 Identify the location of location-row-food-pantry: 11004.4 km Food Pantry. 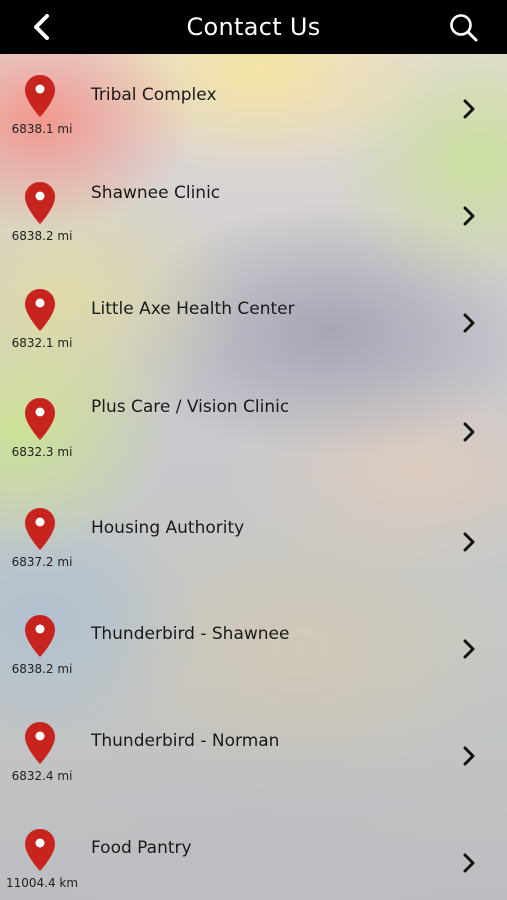
(253, 854).